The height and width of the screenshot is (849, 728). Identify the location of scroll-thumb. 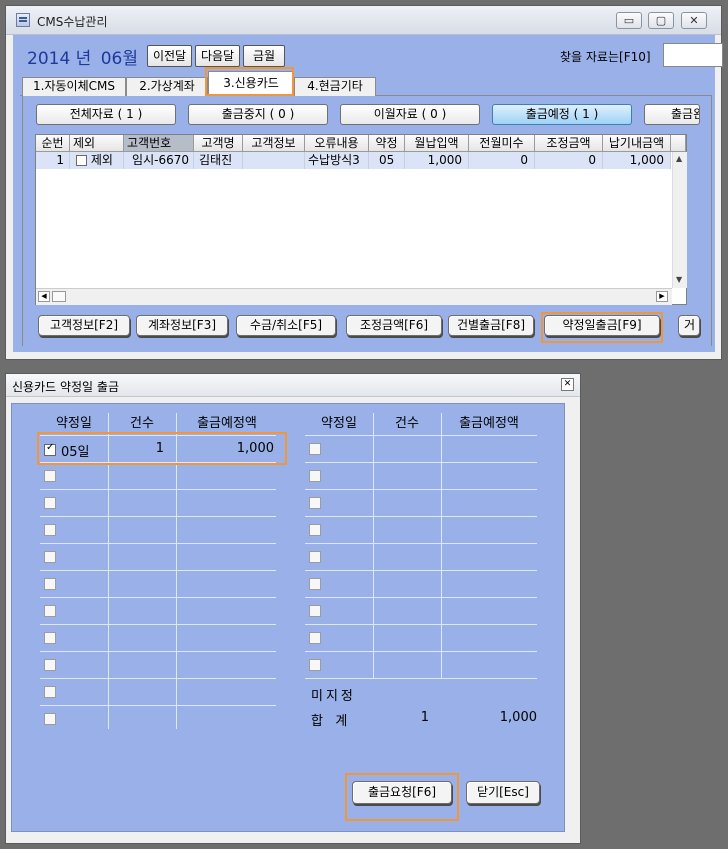
(59, 296).